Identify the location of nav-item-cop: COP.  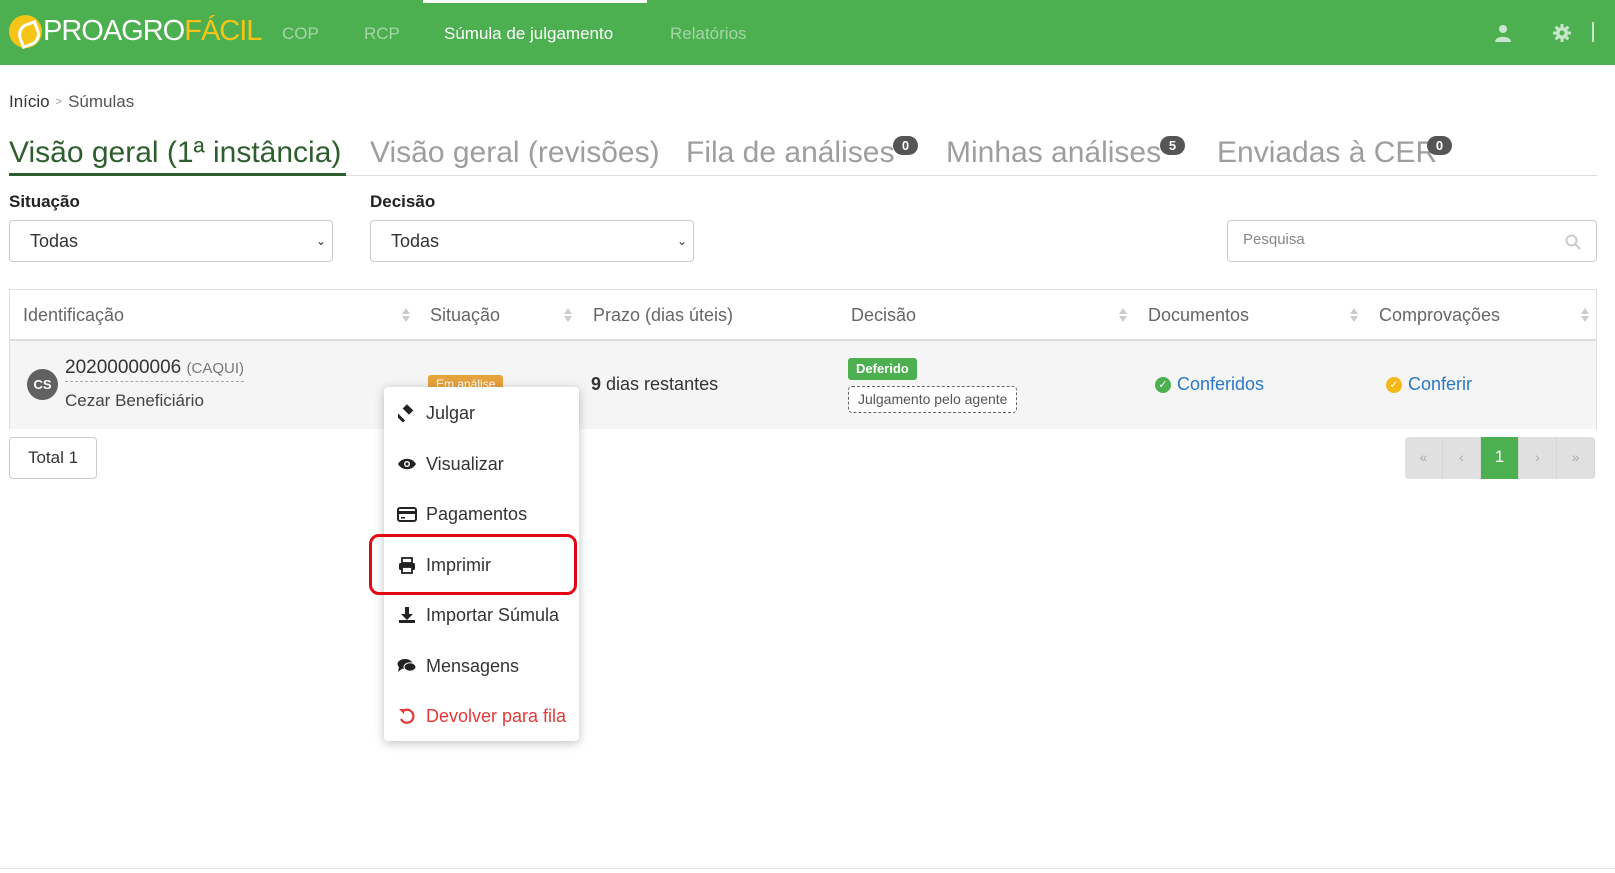
(300, 32).